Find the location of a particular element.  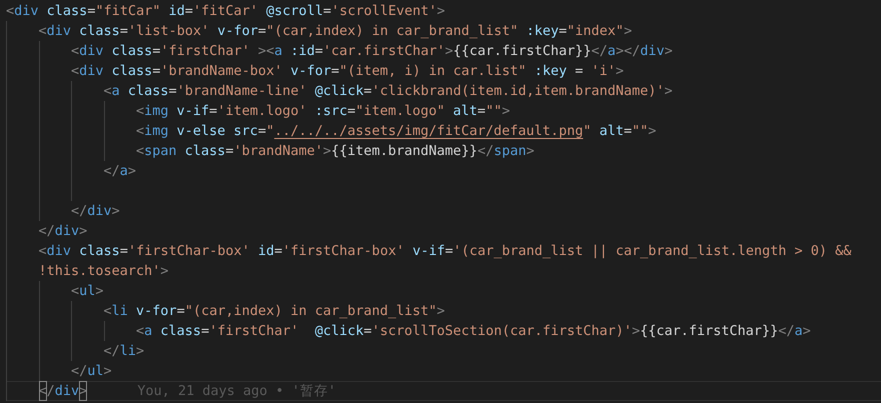

code-line: </ul> is located at coordinates (91, 371).